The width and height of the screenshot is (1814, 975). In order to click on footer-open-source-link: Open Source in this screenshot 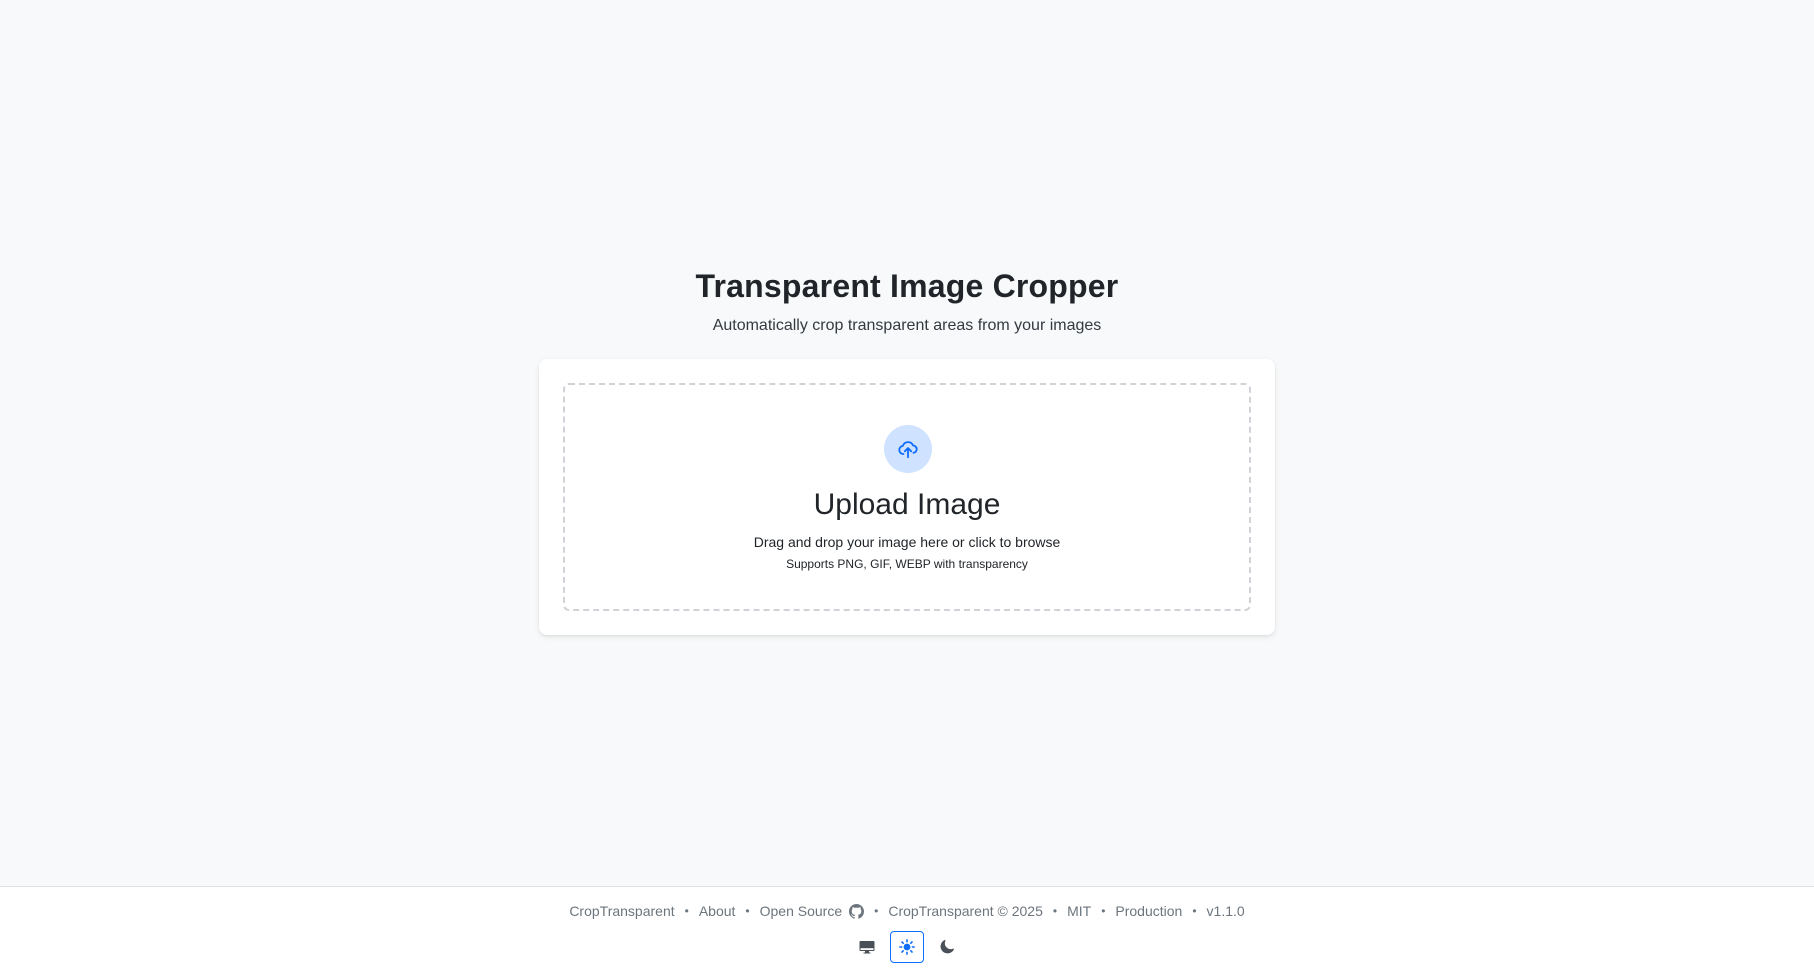, I will do `click(812, 911)`.